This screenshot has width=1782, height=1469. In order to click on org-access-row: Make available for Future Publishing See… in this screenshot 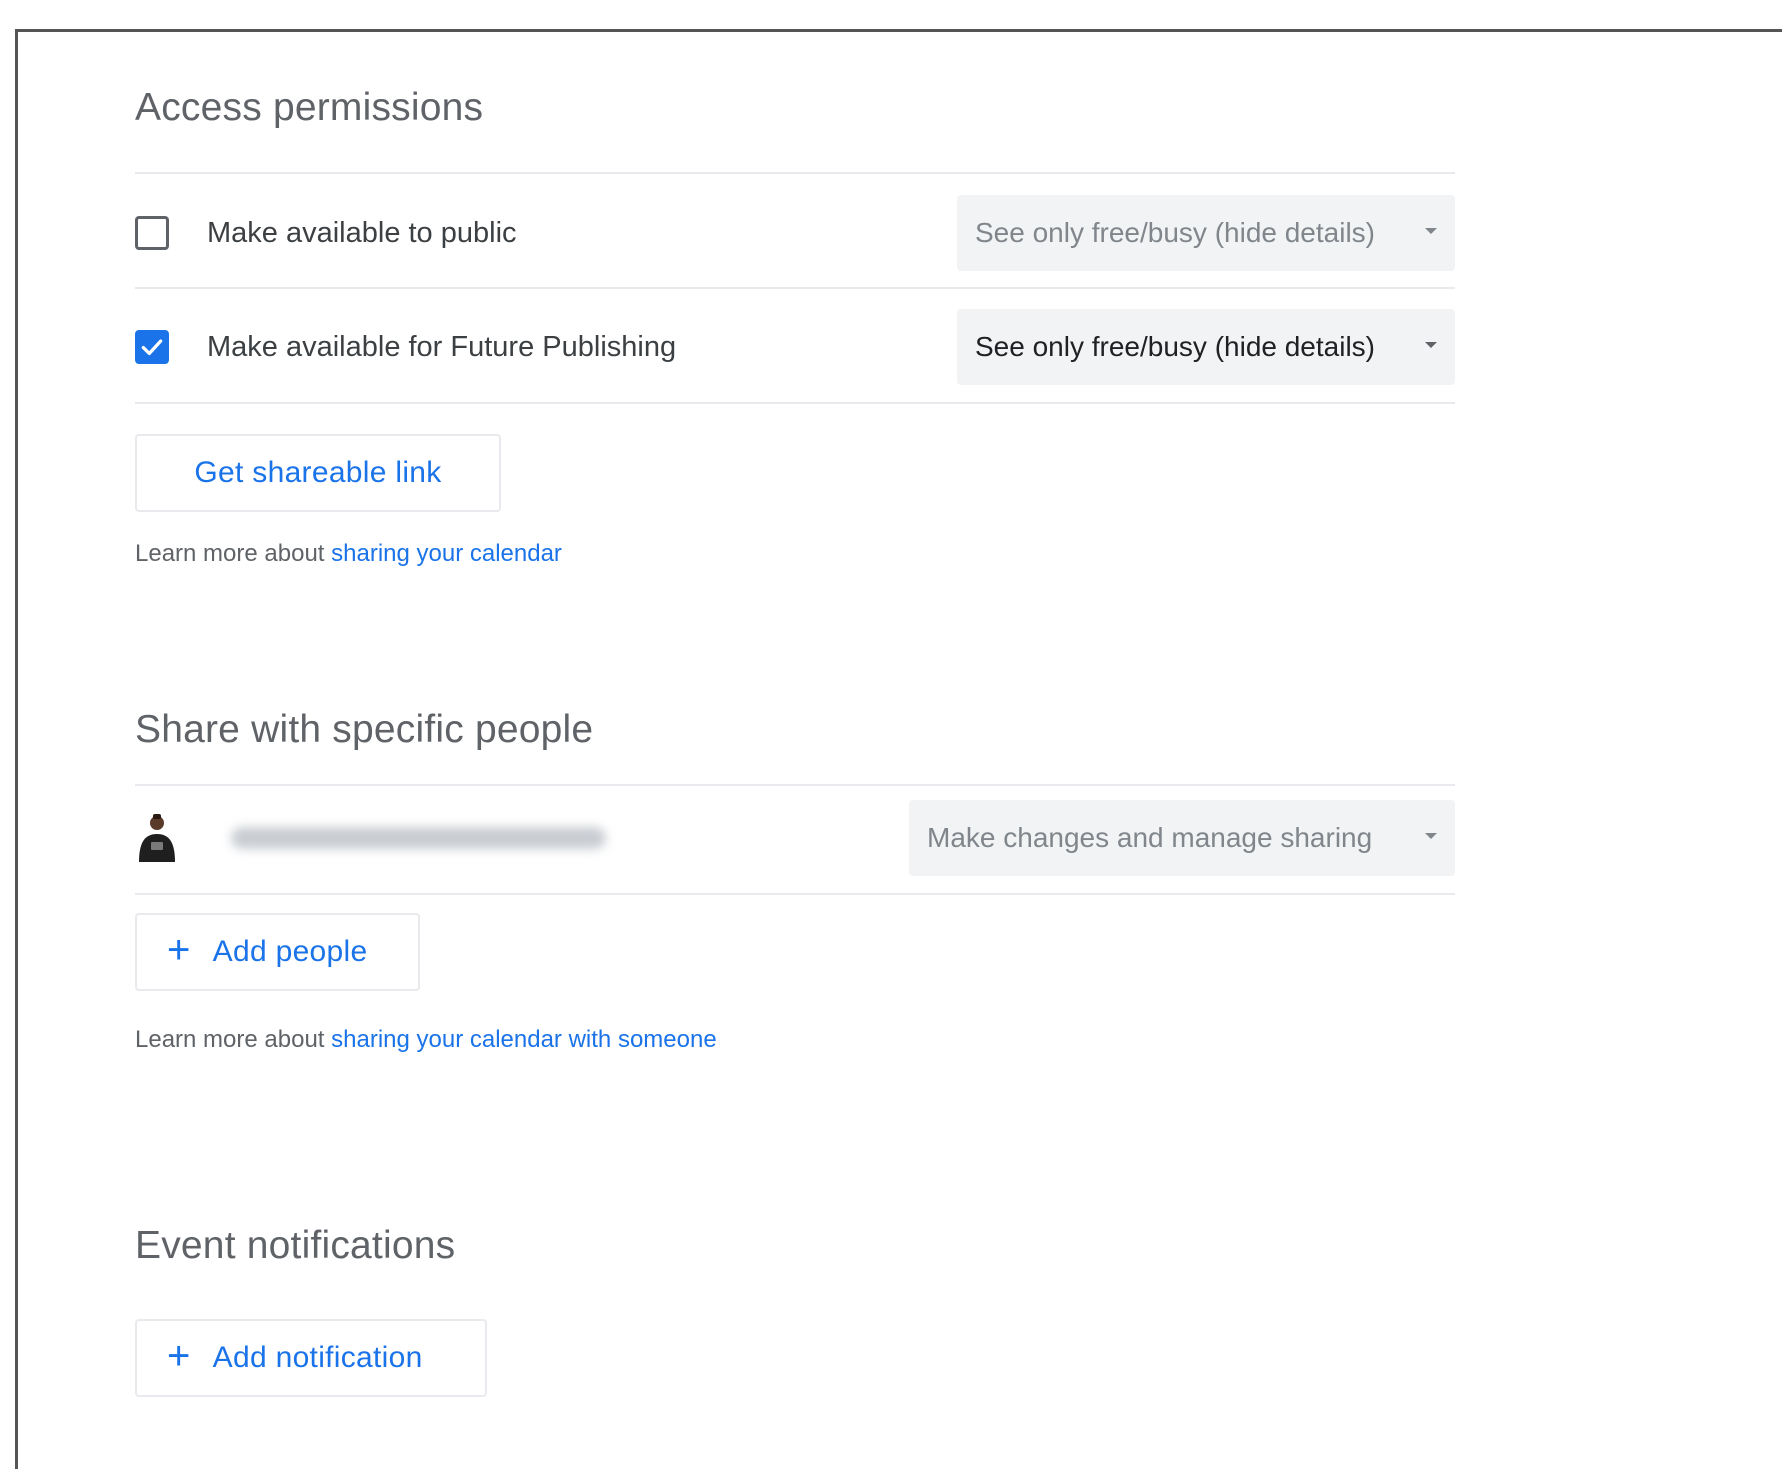, I will do `click(795, 347)`.